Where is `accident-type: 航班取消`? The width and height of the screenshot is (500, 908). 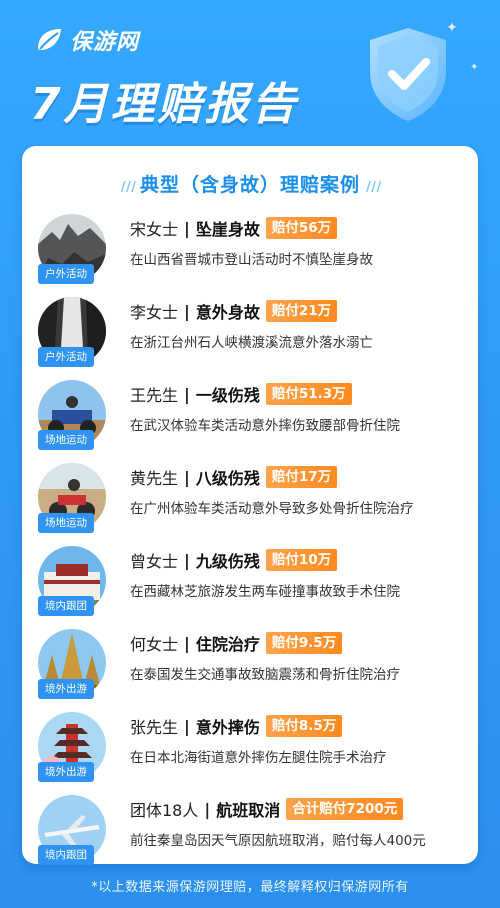 accident-type: 航班取消 is located at coordinates (248, 810).